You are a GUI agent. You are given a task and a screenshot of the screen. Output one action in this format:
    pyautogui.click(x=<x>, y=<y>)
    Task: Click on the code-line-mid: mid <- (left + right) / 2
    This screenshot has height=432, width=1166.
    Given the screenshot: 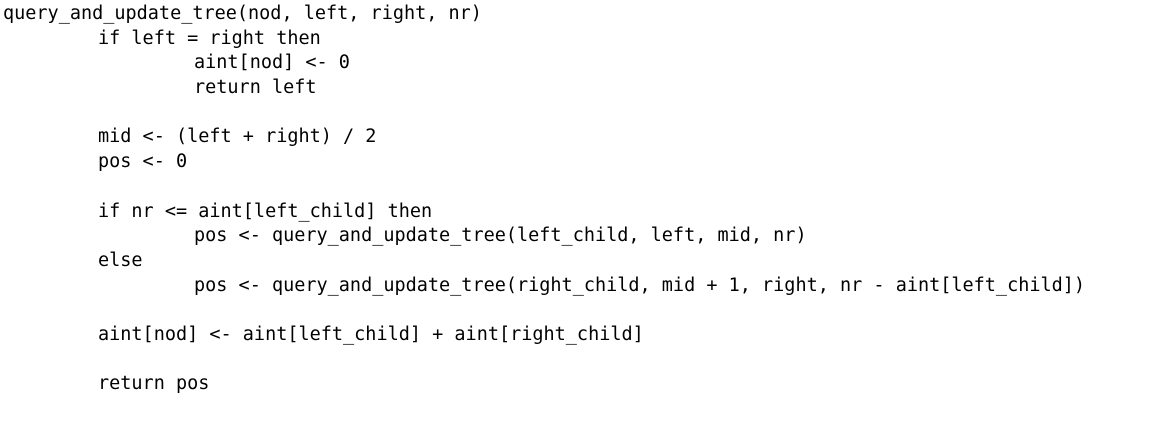 What is the action you would take?
    pyautogui.click(x=237, y=137)
    